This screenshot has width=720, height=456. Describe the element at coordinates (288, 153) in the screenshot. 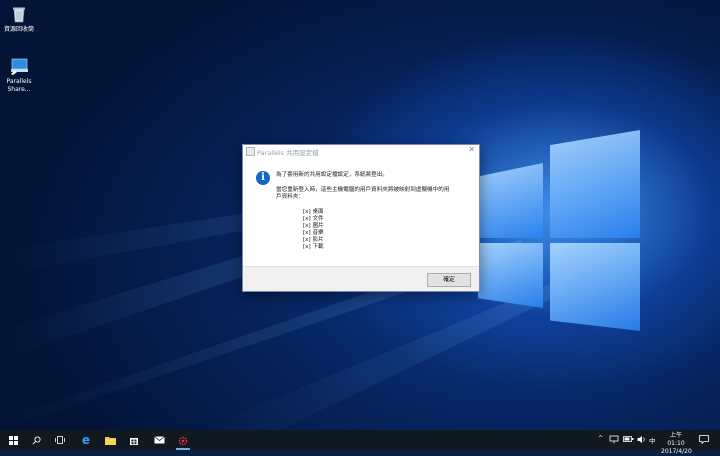

I see `dialog-title: Parallels 共用設定檔` at that location.